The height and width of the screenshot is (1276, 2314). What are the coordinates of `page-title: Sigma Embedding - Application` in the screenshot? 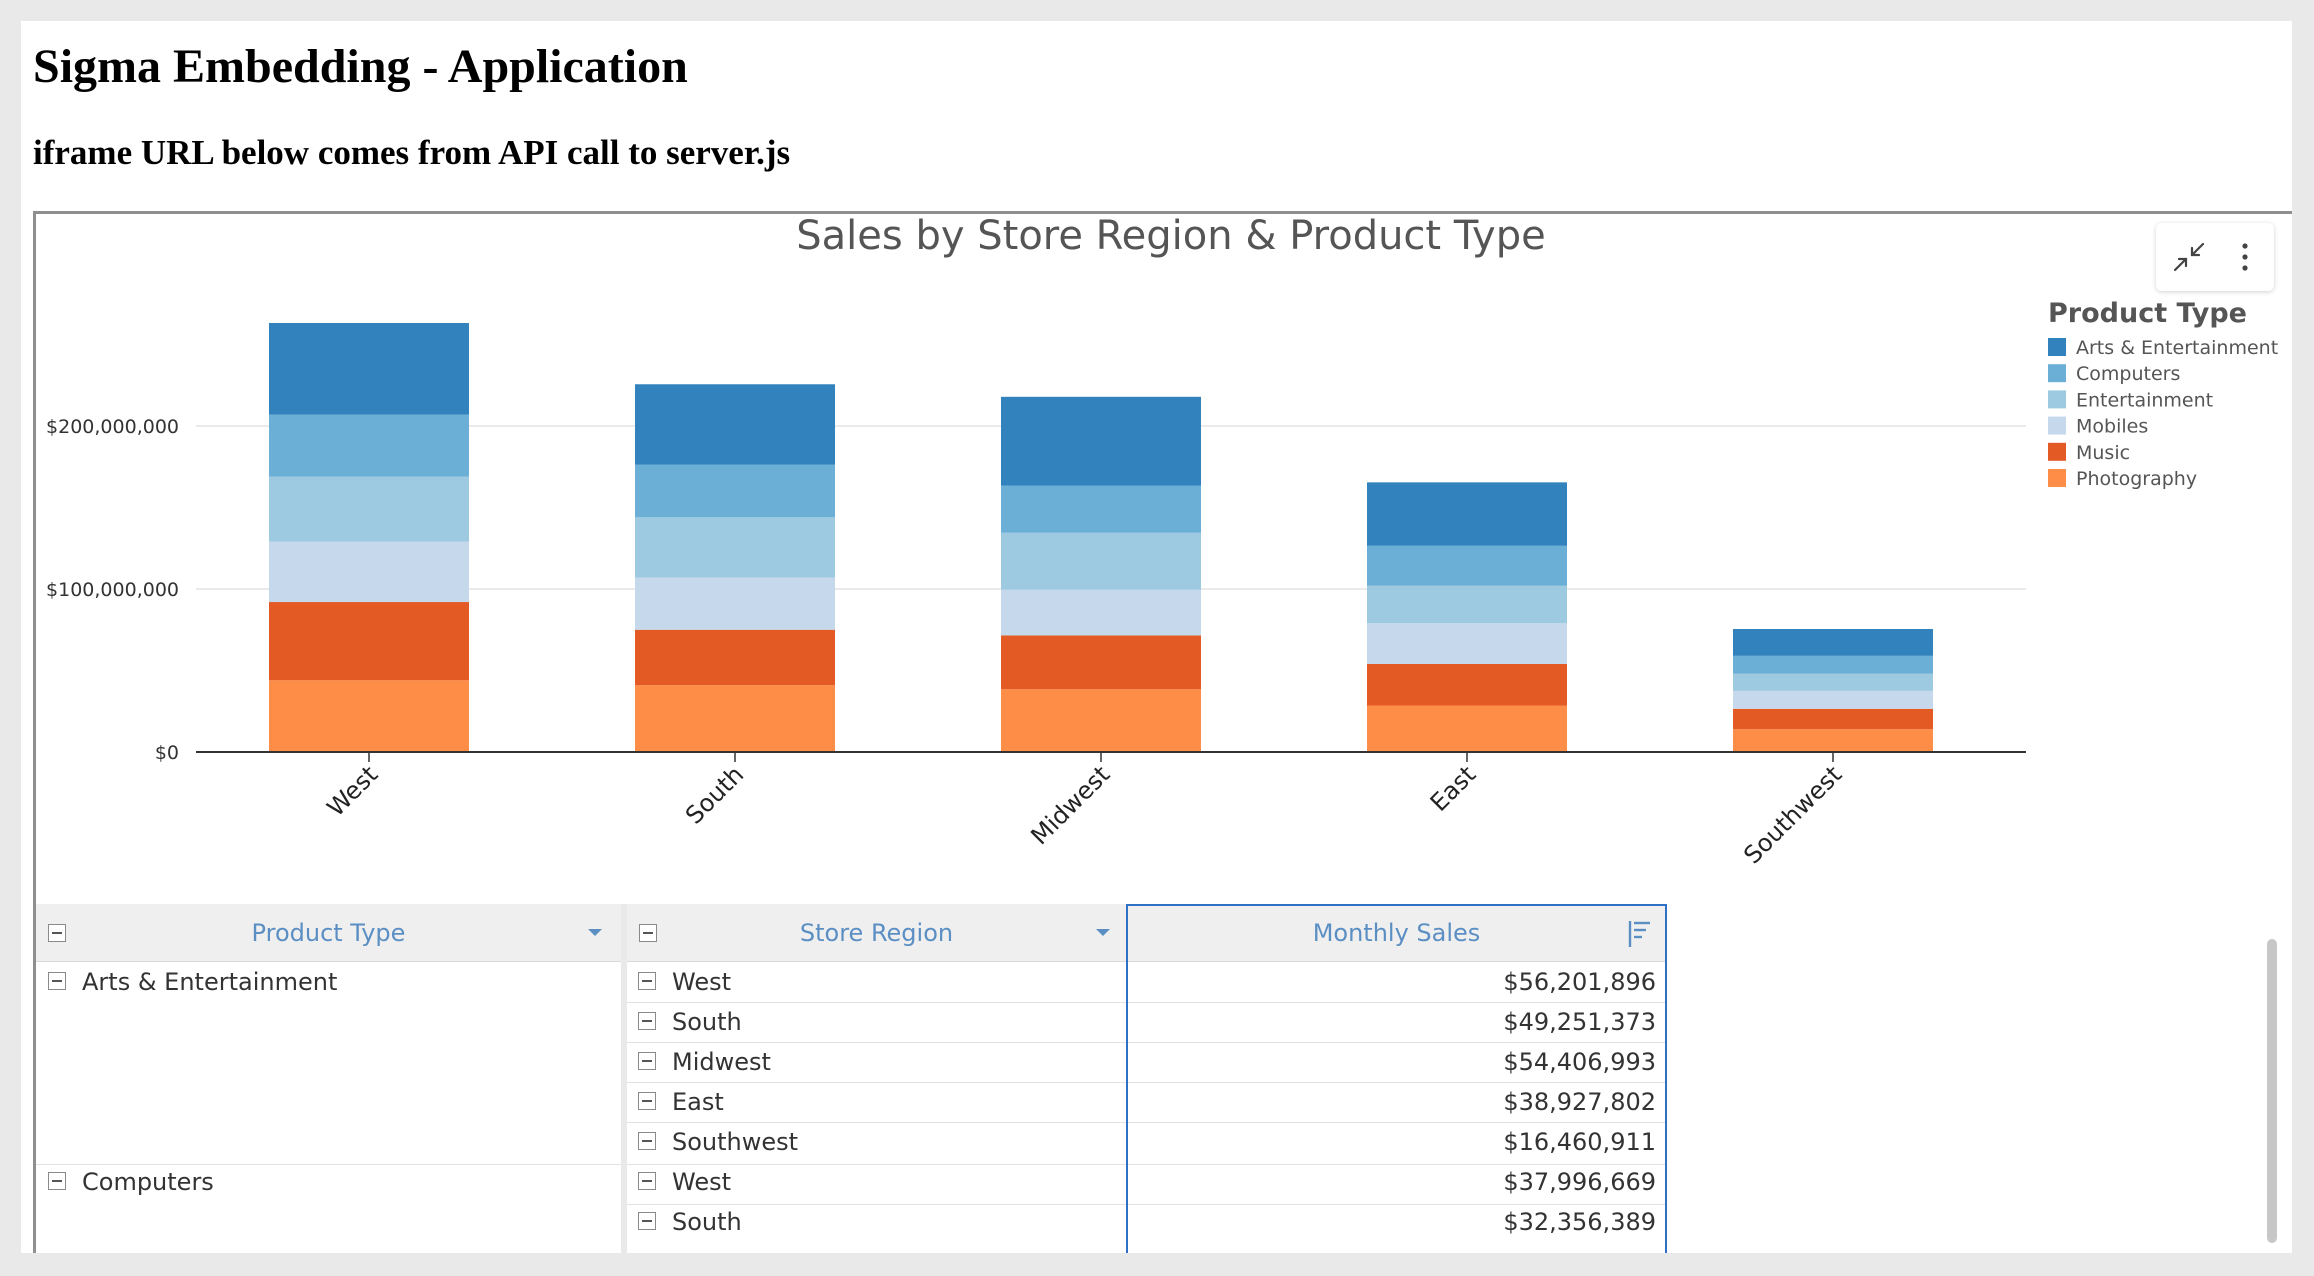 It's located at (360, 66).